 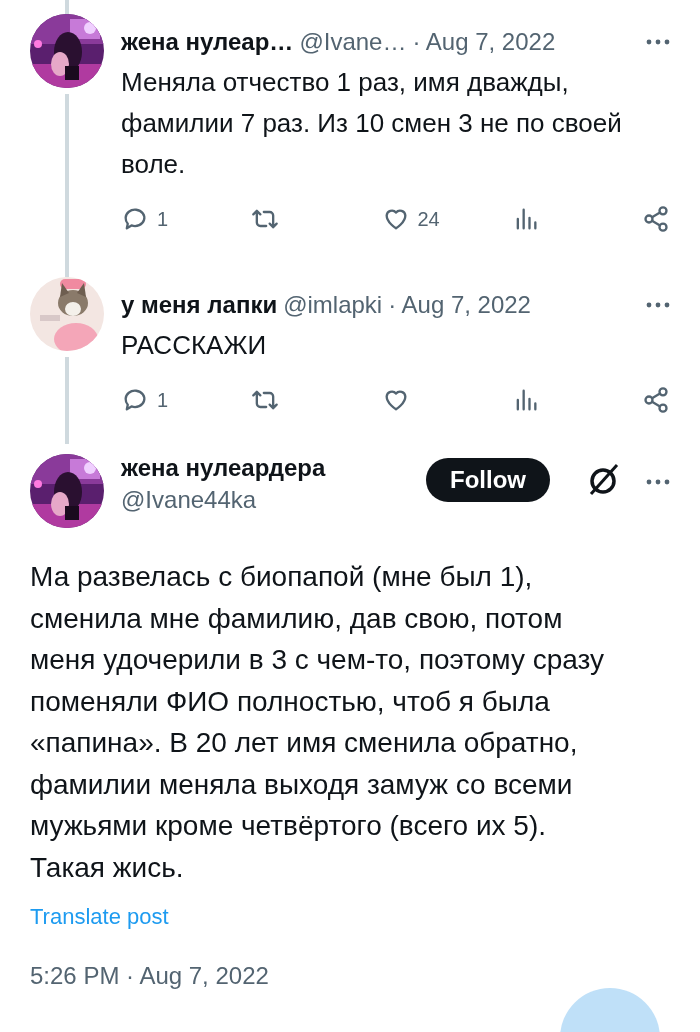 I want to click on author-handle: @Ivane44ka, so click(x=265, y=500).